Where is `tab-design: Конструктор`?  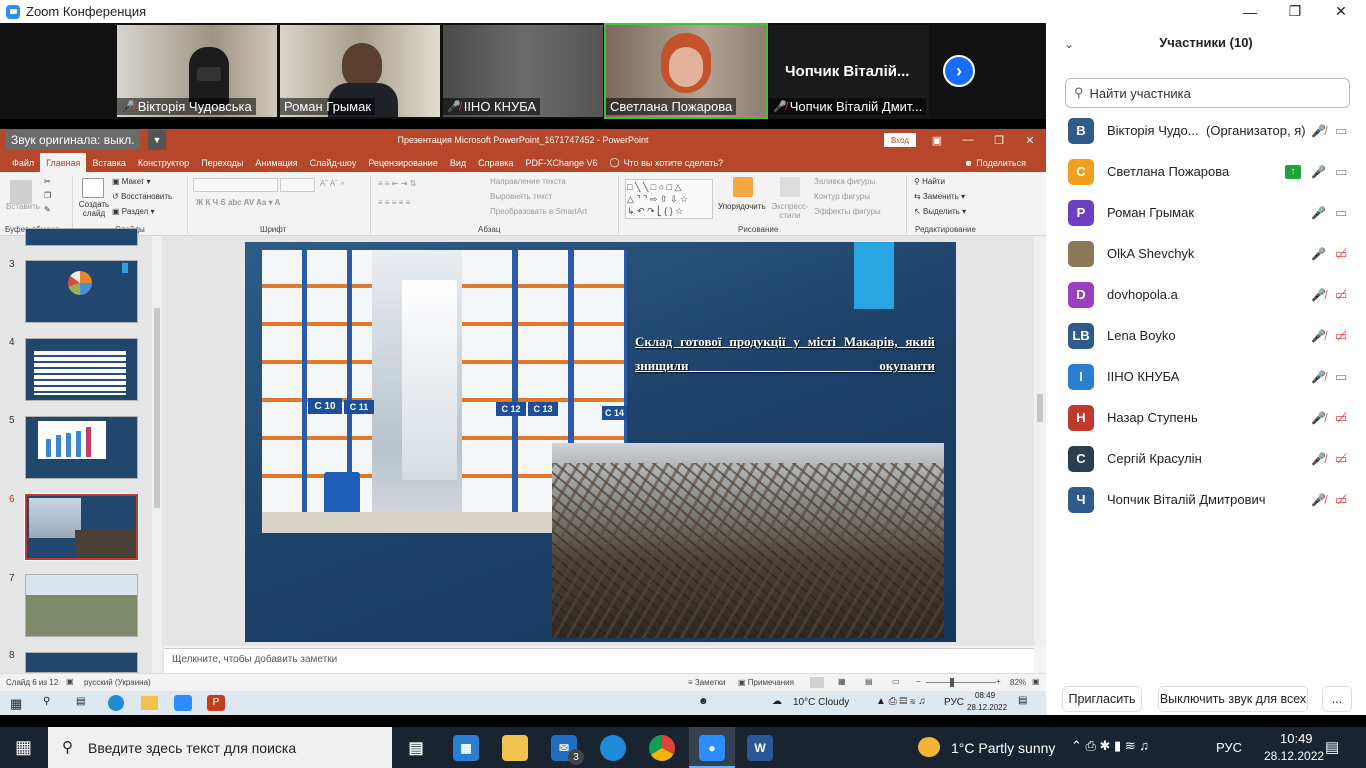 tab-design: Конструктор is located at coordinates (163, 162).